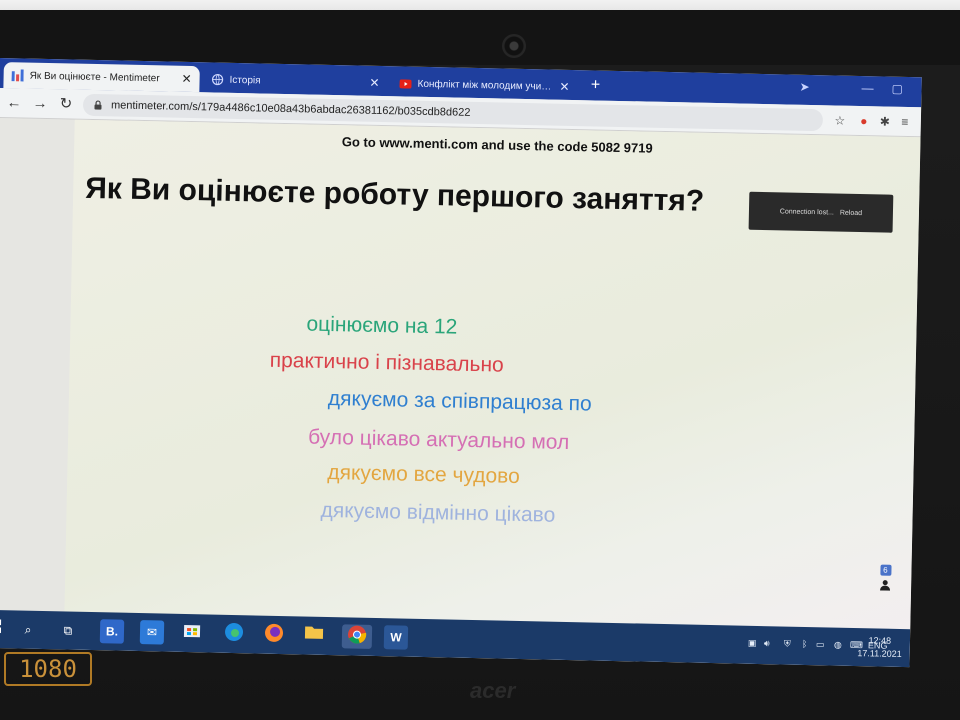  I want to click on laptop-top-bezel, so click(480, 37).